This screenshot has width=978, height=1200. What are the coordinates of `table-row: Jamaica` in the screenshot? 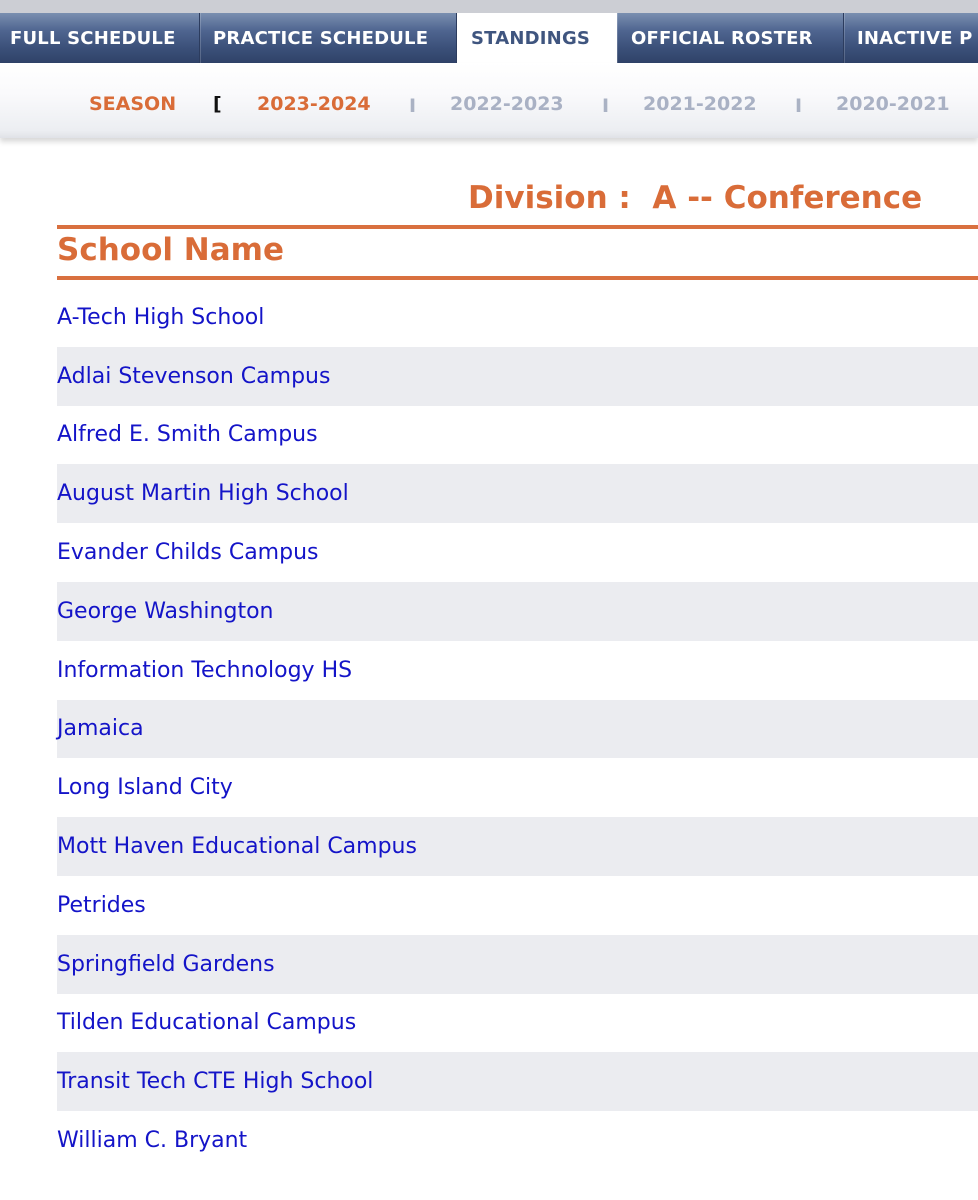 It's located at (517, 729).